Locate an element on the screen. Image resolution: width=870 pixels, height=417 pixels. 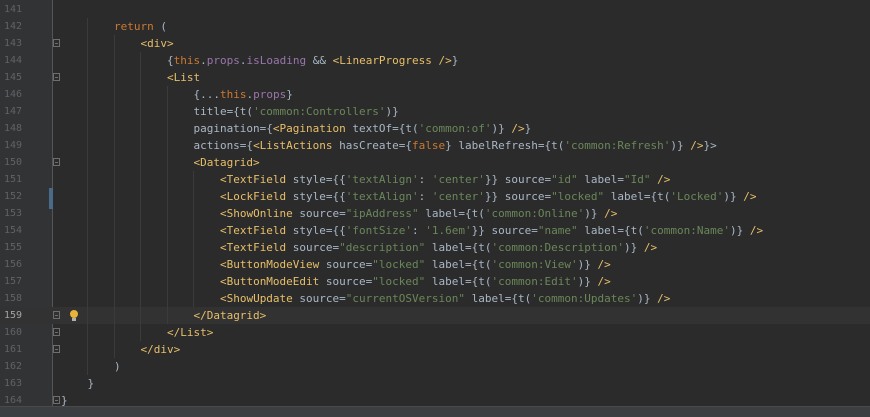
code-line: 162 ) is located at coordinates (435, 366).